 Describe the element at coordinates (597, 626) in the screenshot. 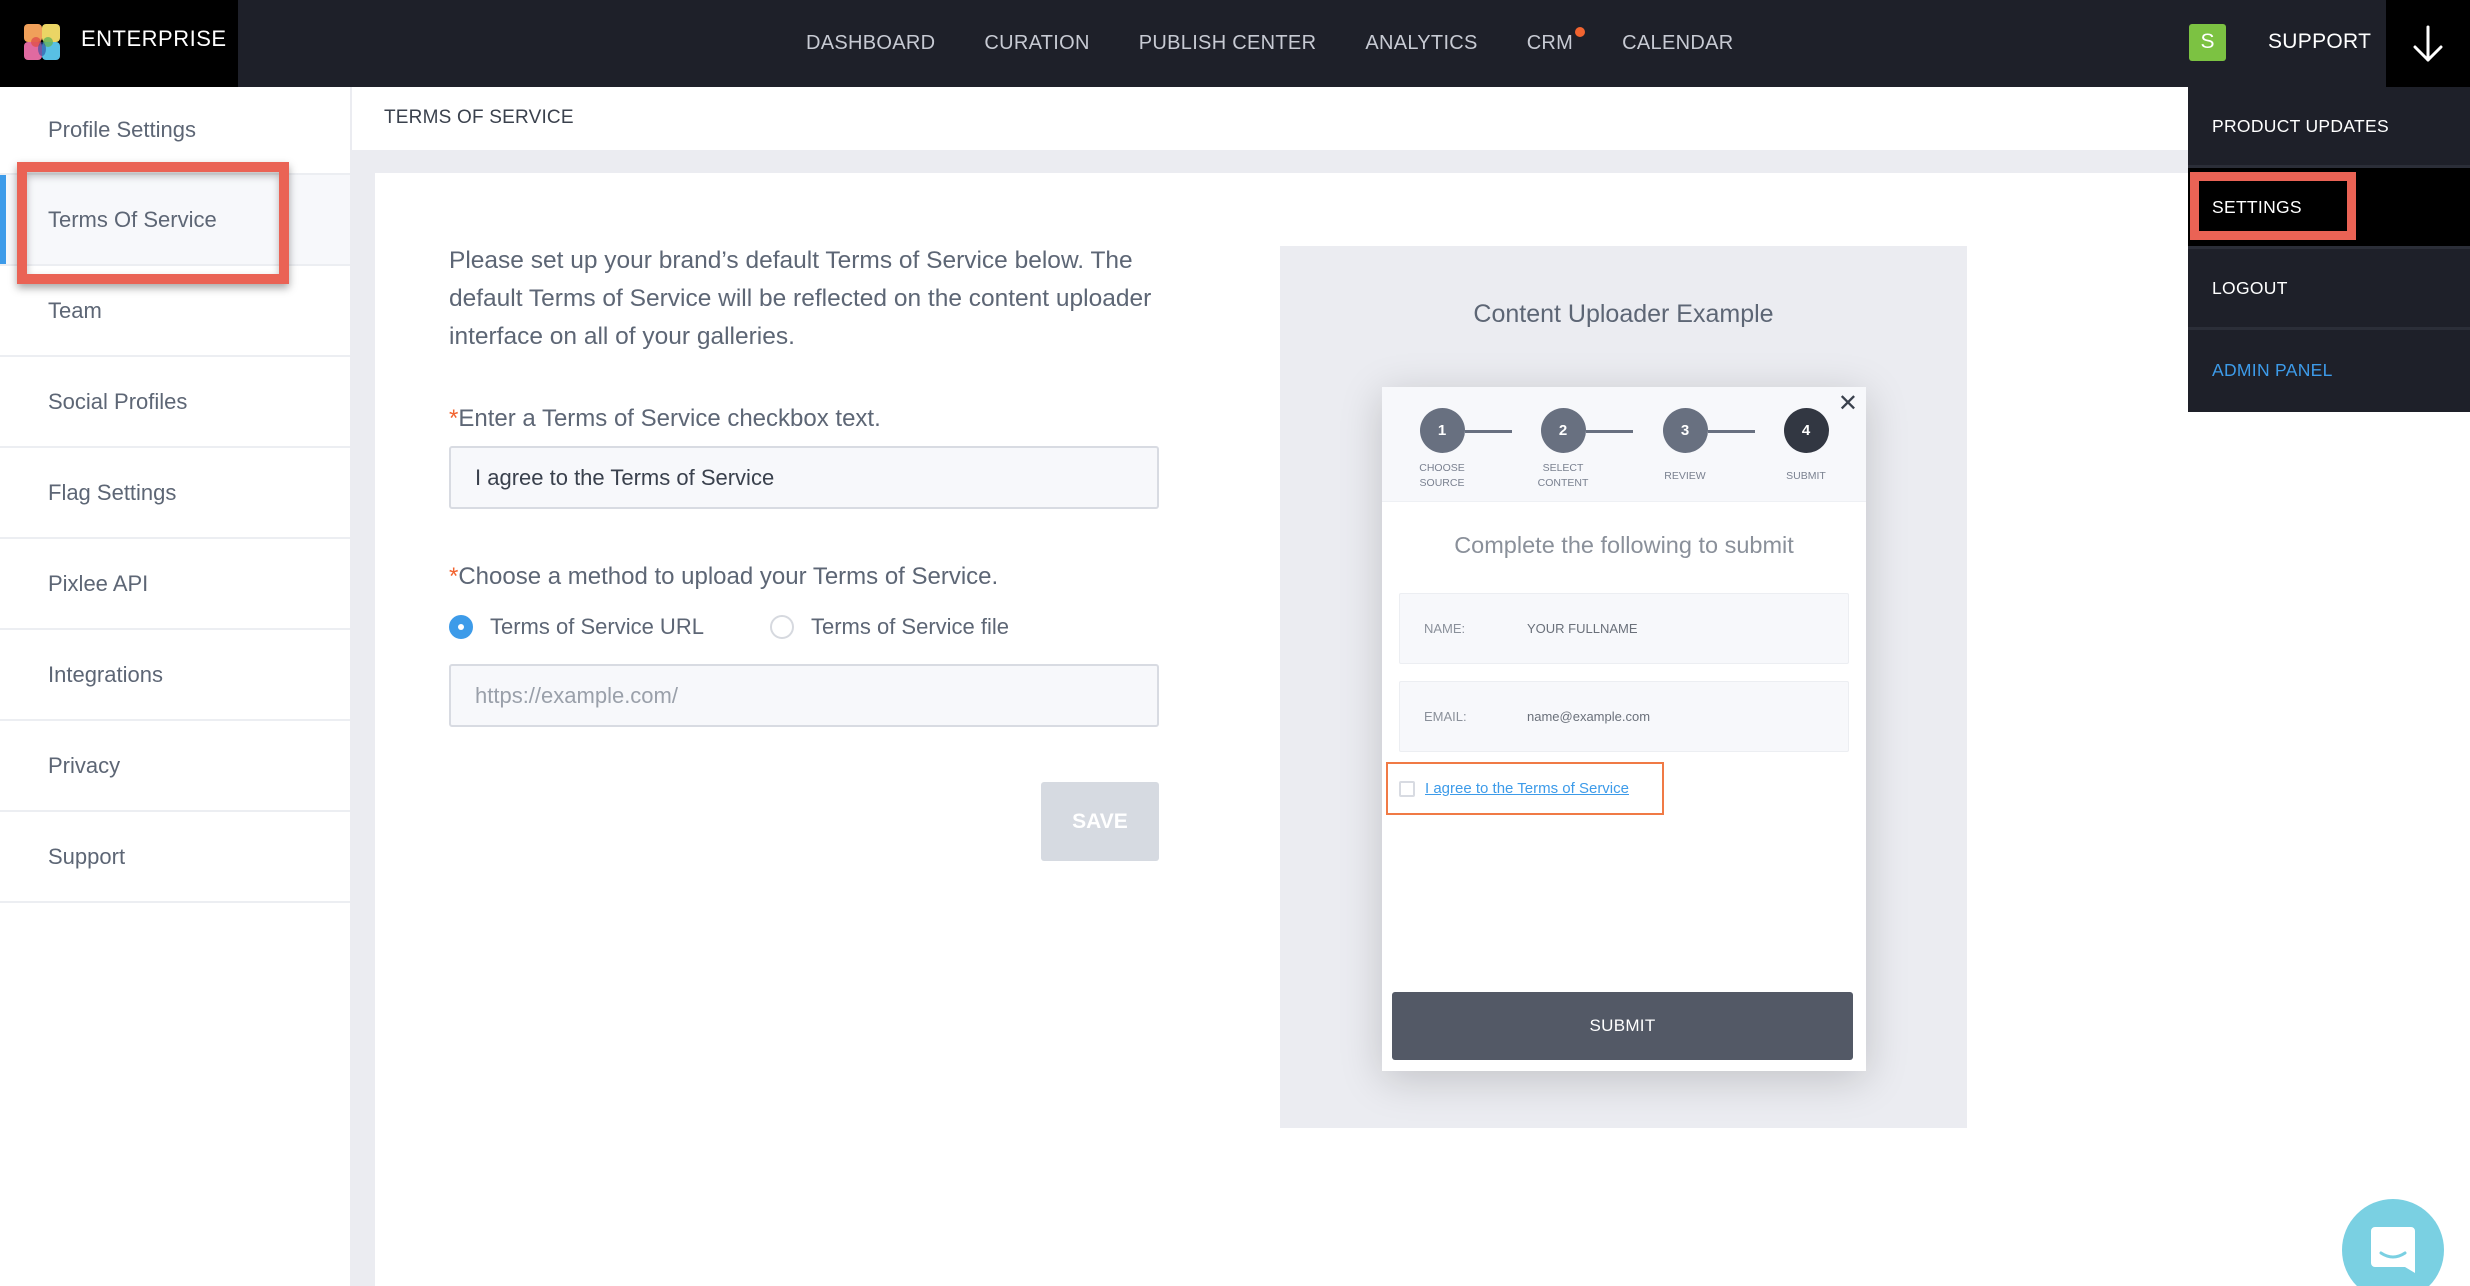

I see `radio-label: Terms of Service URL` at that location.